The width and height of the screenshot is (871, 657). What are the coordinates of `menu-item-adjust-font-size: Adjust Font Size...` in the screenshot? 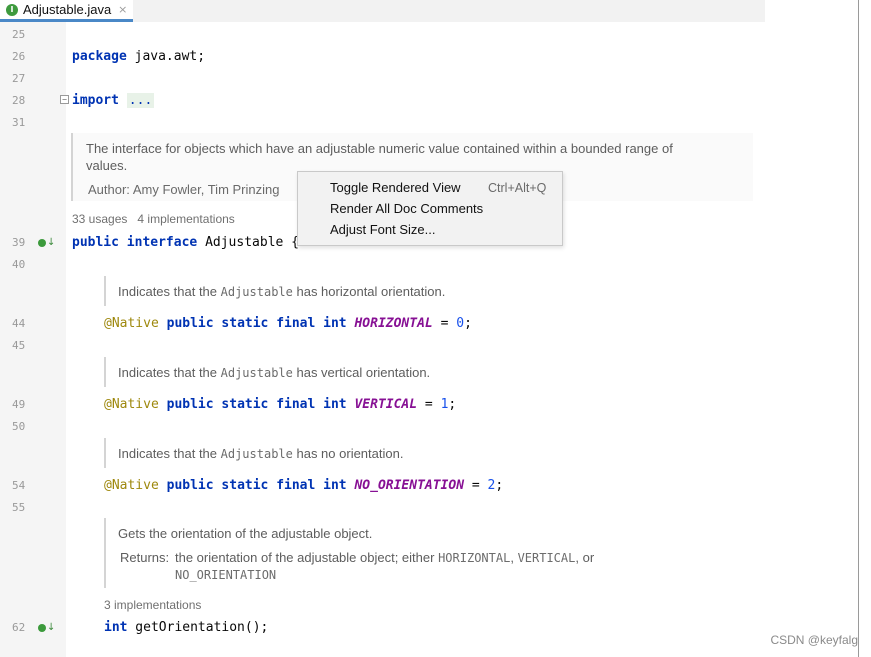 It's located at (444, 230).